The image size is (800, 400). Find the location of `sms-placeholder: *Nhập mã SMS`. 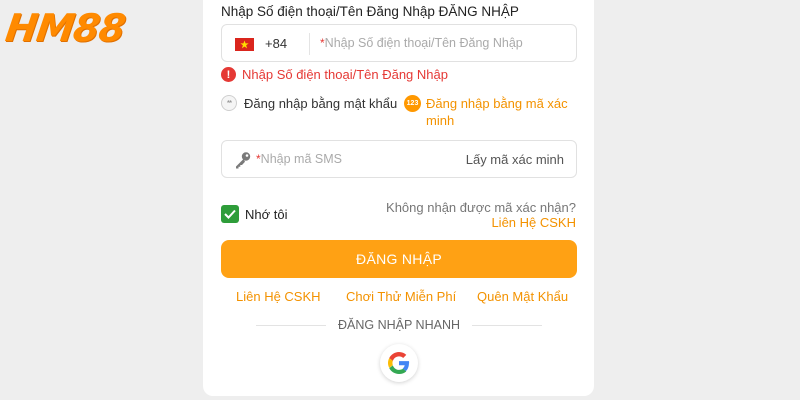

sms-placeholder: *Nhập mã SMS is located at coordinates (299, 159).